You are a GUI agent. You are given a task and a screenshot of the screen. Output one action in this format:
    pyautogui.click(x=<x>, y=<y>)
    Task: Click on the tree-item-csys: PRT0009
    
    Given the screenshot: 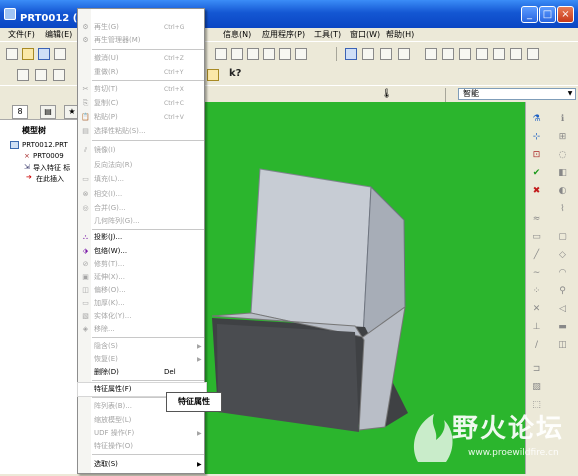 What is the action you would take?
    pyautogui.click(x=48, y=156)
    